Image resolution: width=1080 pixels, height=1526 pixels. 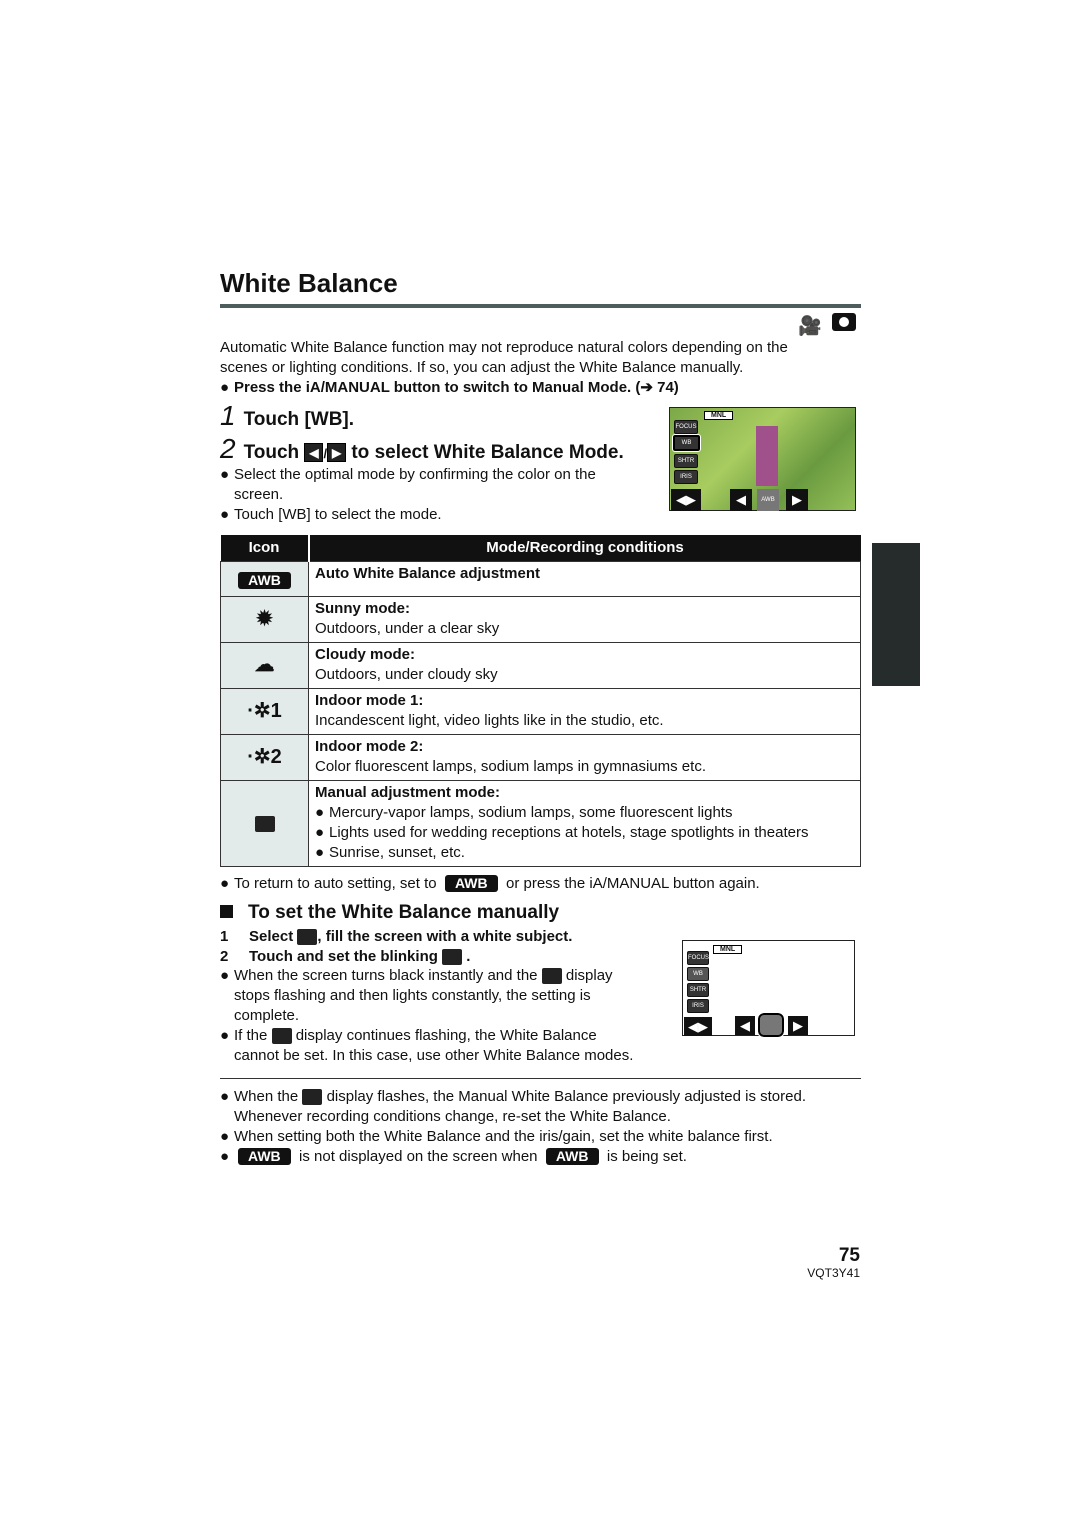 I want to click on manual-step-2: 2 Touch and set the blinking ., so click(x=345, y=957).